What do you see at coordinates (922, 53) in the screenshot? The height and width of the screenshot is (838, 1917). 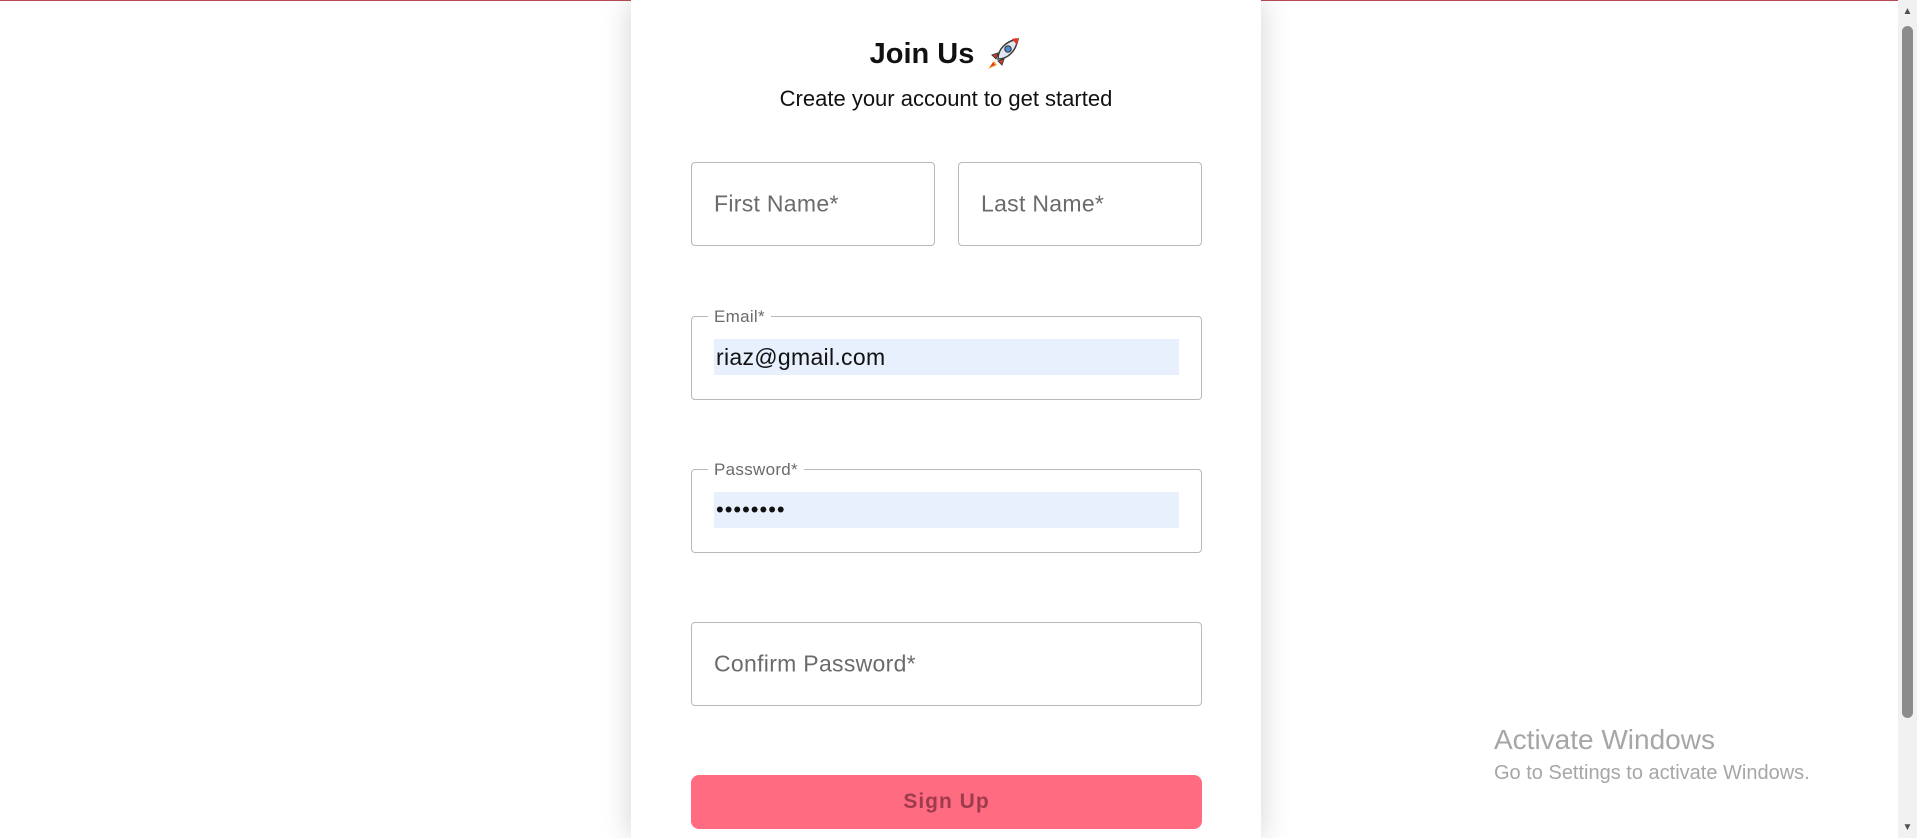 I see `page-title: Join Us` at bounding box center [922, 53].